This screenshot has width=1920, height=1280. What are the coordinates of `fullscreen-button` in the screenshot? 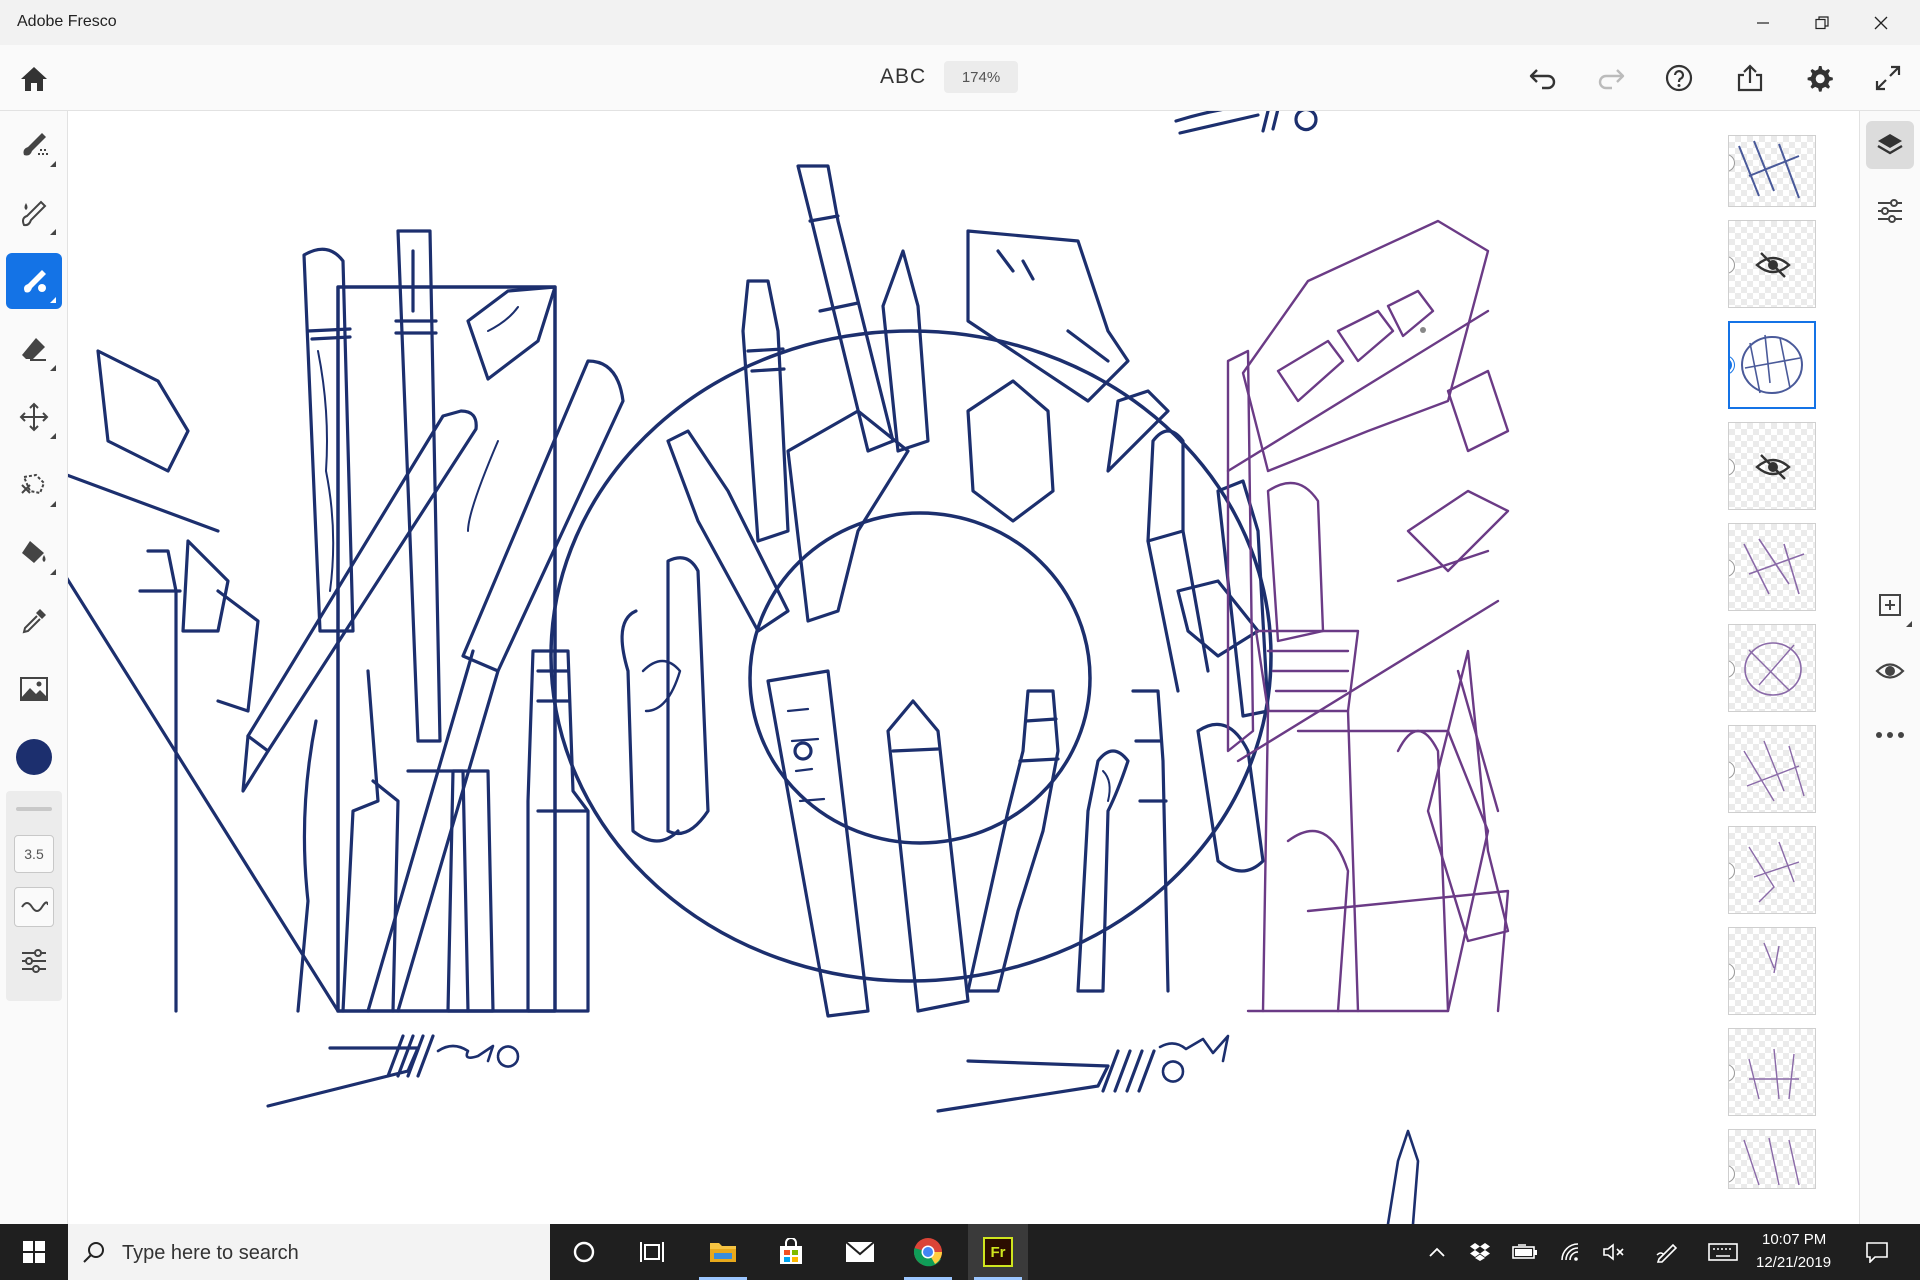 It's located at (1888, 78).